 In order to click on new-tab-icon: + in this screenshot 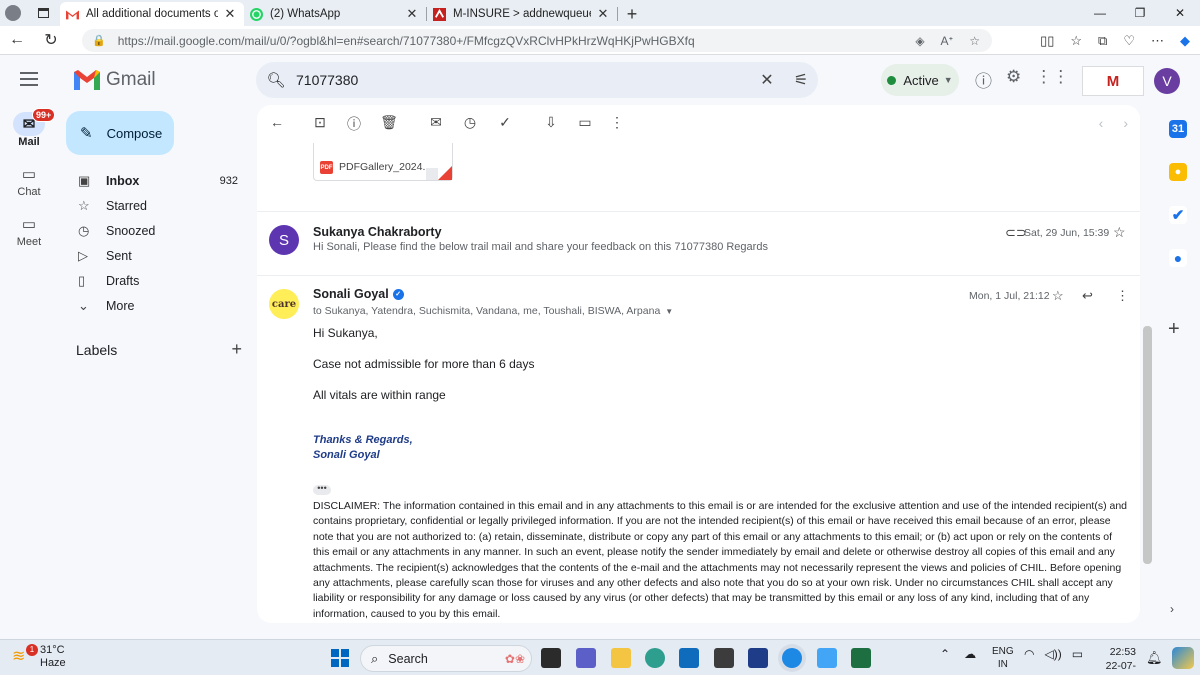, I will do `click(632, 14)`.